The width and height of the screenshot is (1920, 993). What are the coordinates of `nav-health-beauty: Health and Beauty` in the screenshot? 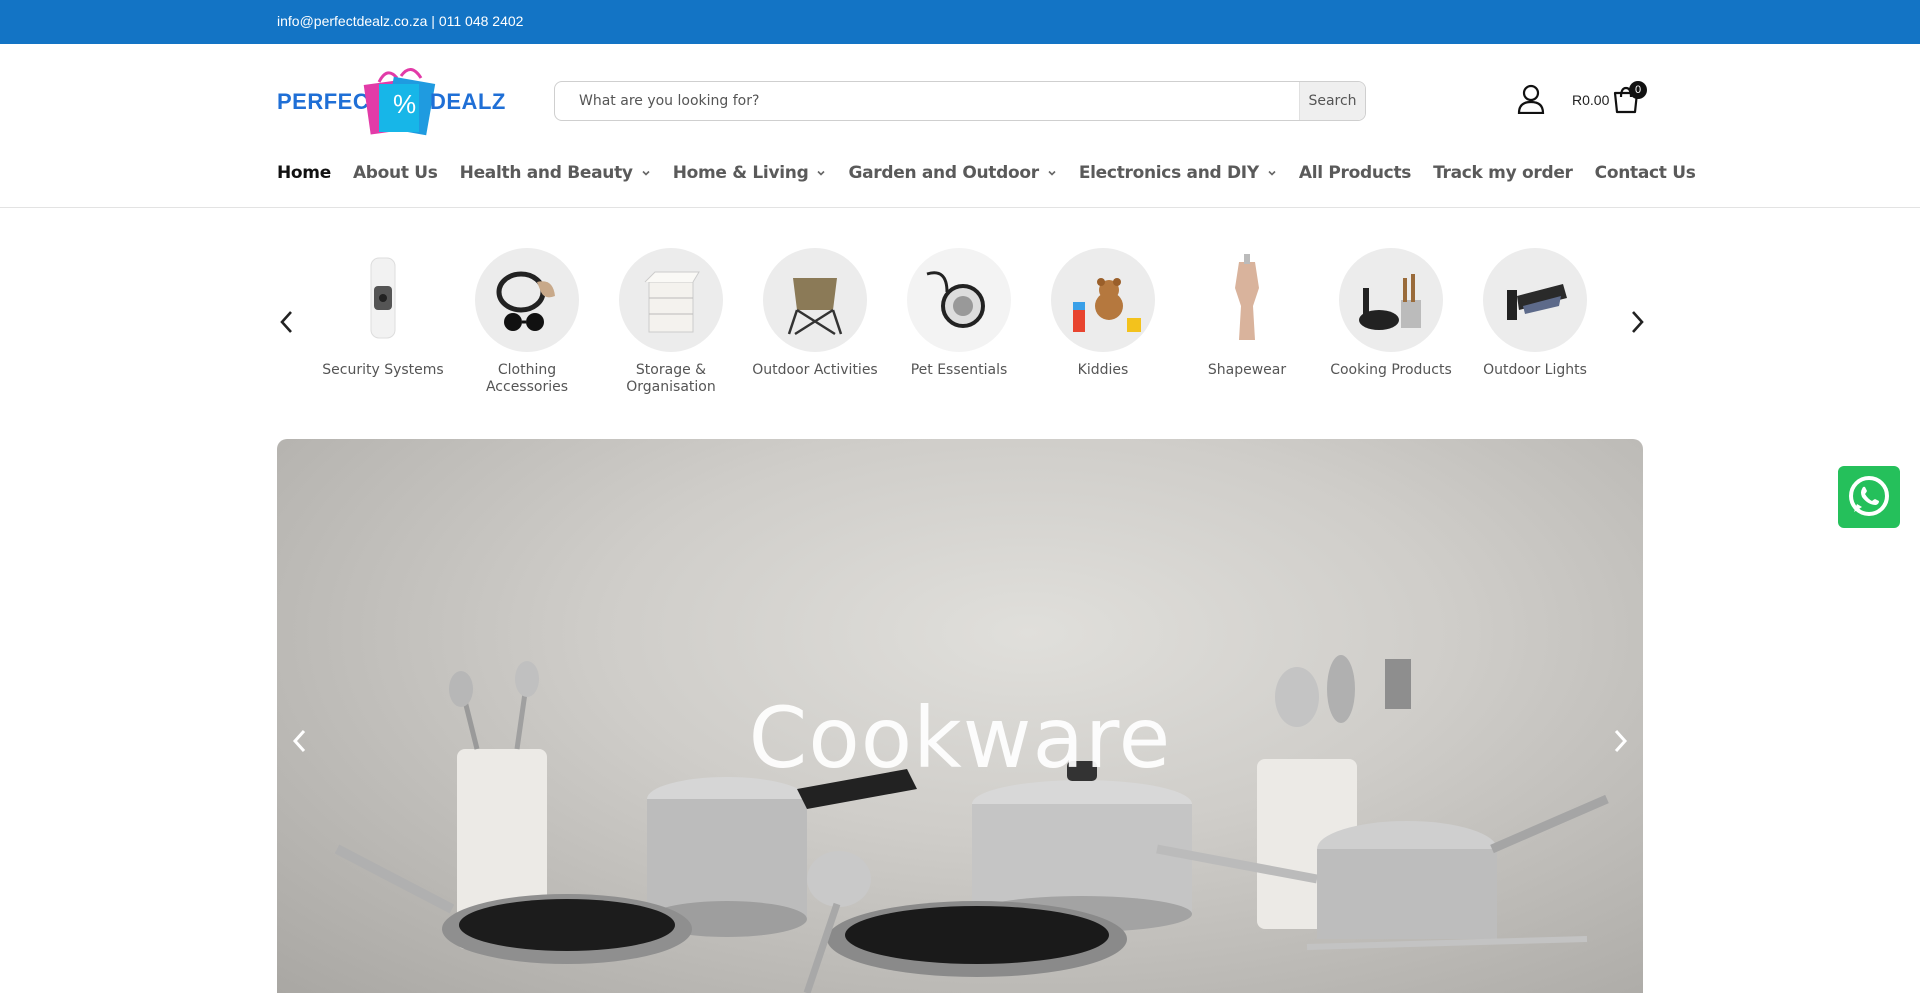 It's located at (555, 173).